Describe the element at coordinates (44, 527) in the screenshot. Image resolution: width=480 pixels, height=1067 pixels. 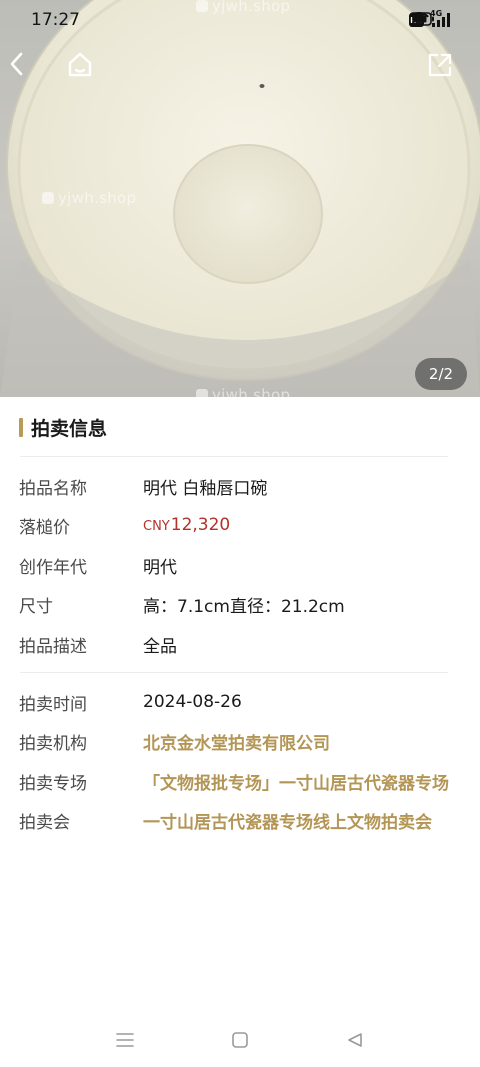
I see `row-label: 落槌价` at that location.